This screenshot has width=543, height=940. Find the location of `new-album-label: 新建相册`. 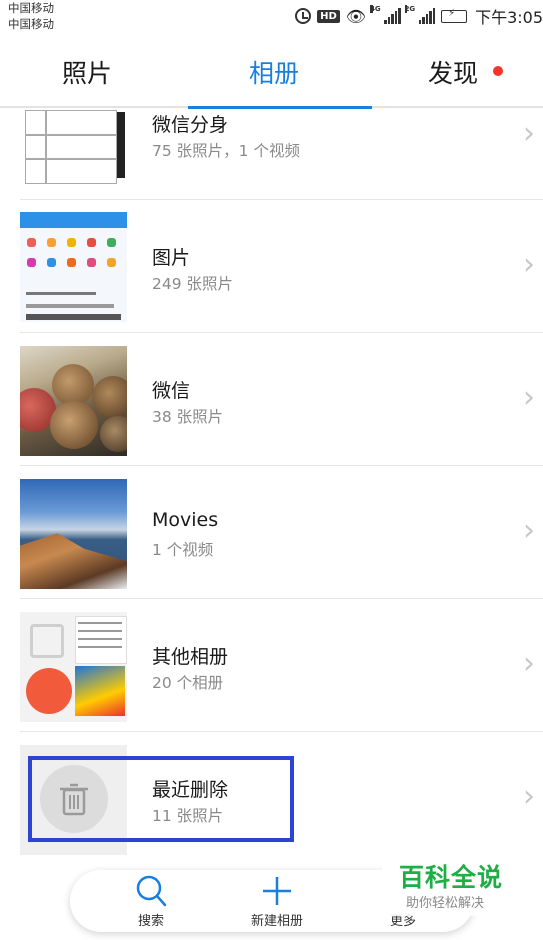

new-album-label: 新建相册 is located at coordinates (276, 921).